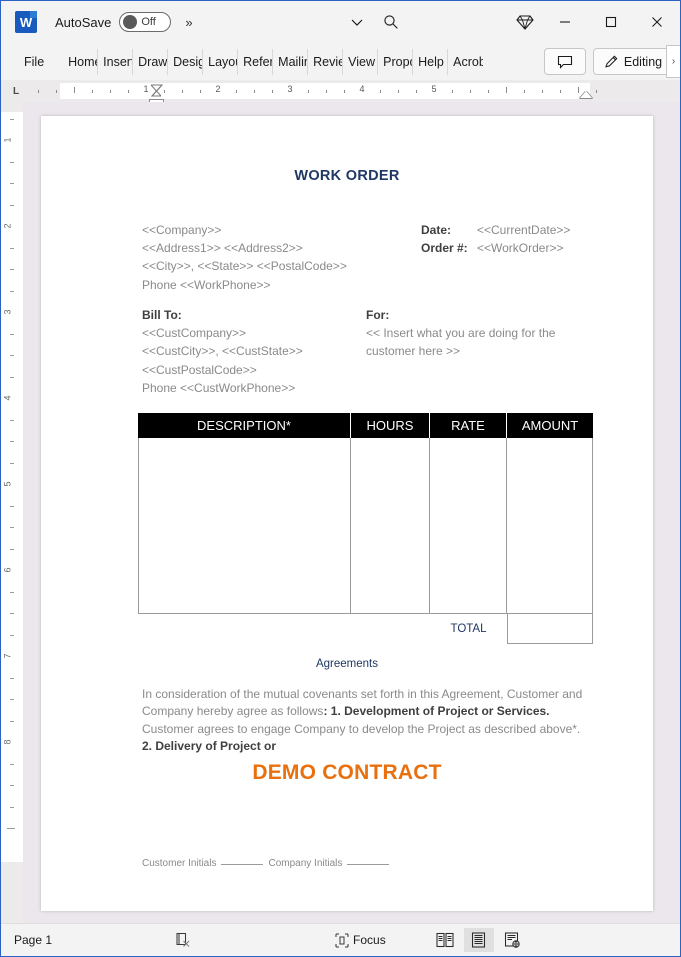 The height and width of the screenshot is (957, 681). What do you see at coordinates (182, 230) in the screenshot?
I see `company-line: <<Company>>` at bounding box center [182, 230].